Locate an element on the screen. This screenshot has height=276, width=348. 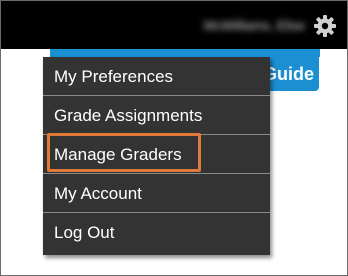
menu-item-manage-graders: Manage Graders is located at coordinates (156, 154).